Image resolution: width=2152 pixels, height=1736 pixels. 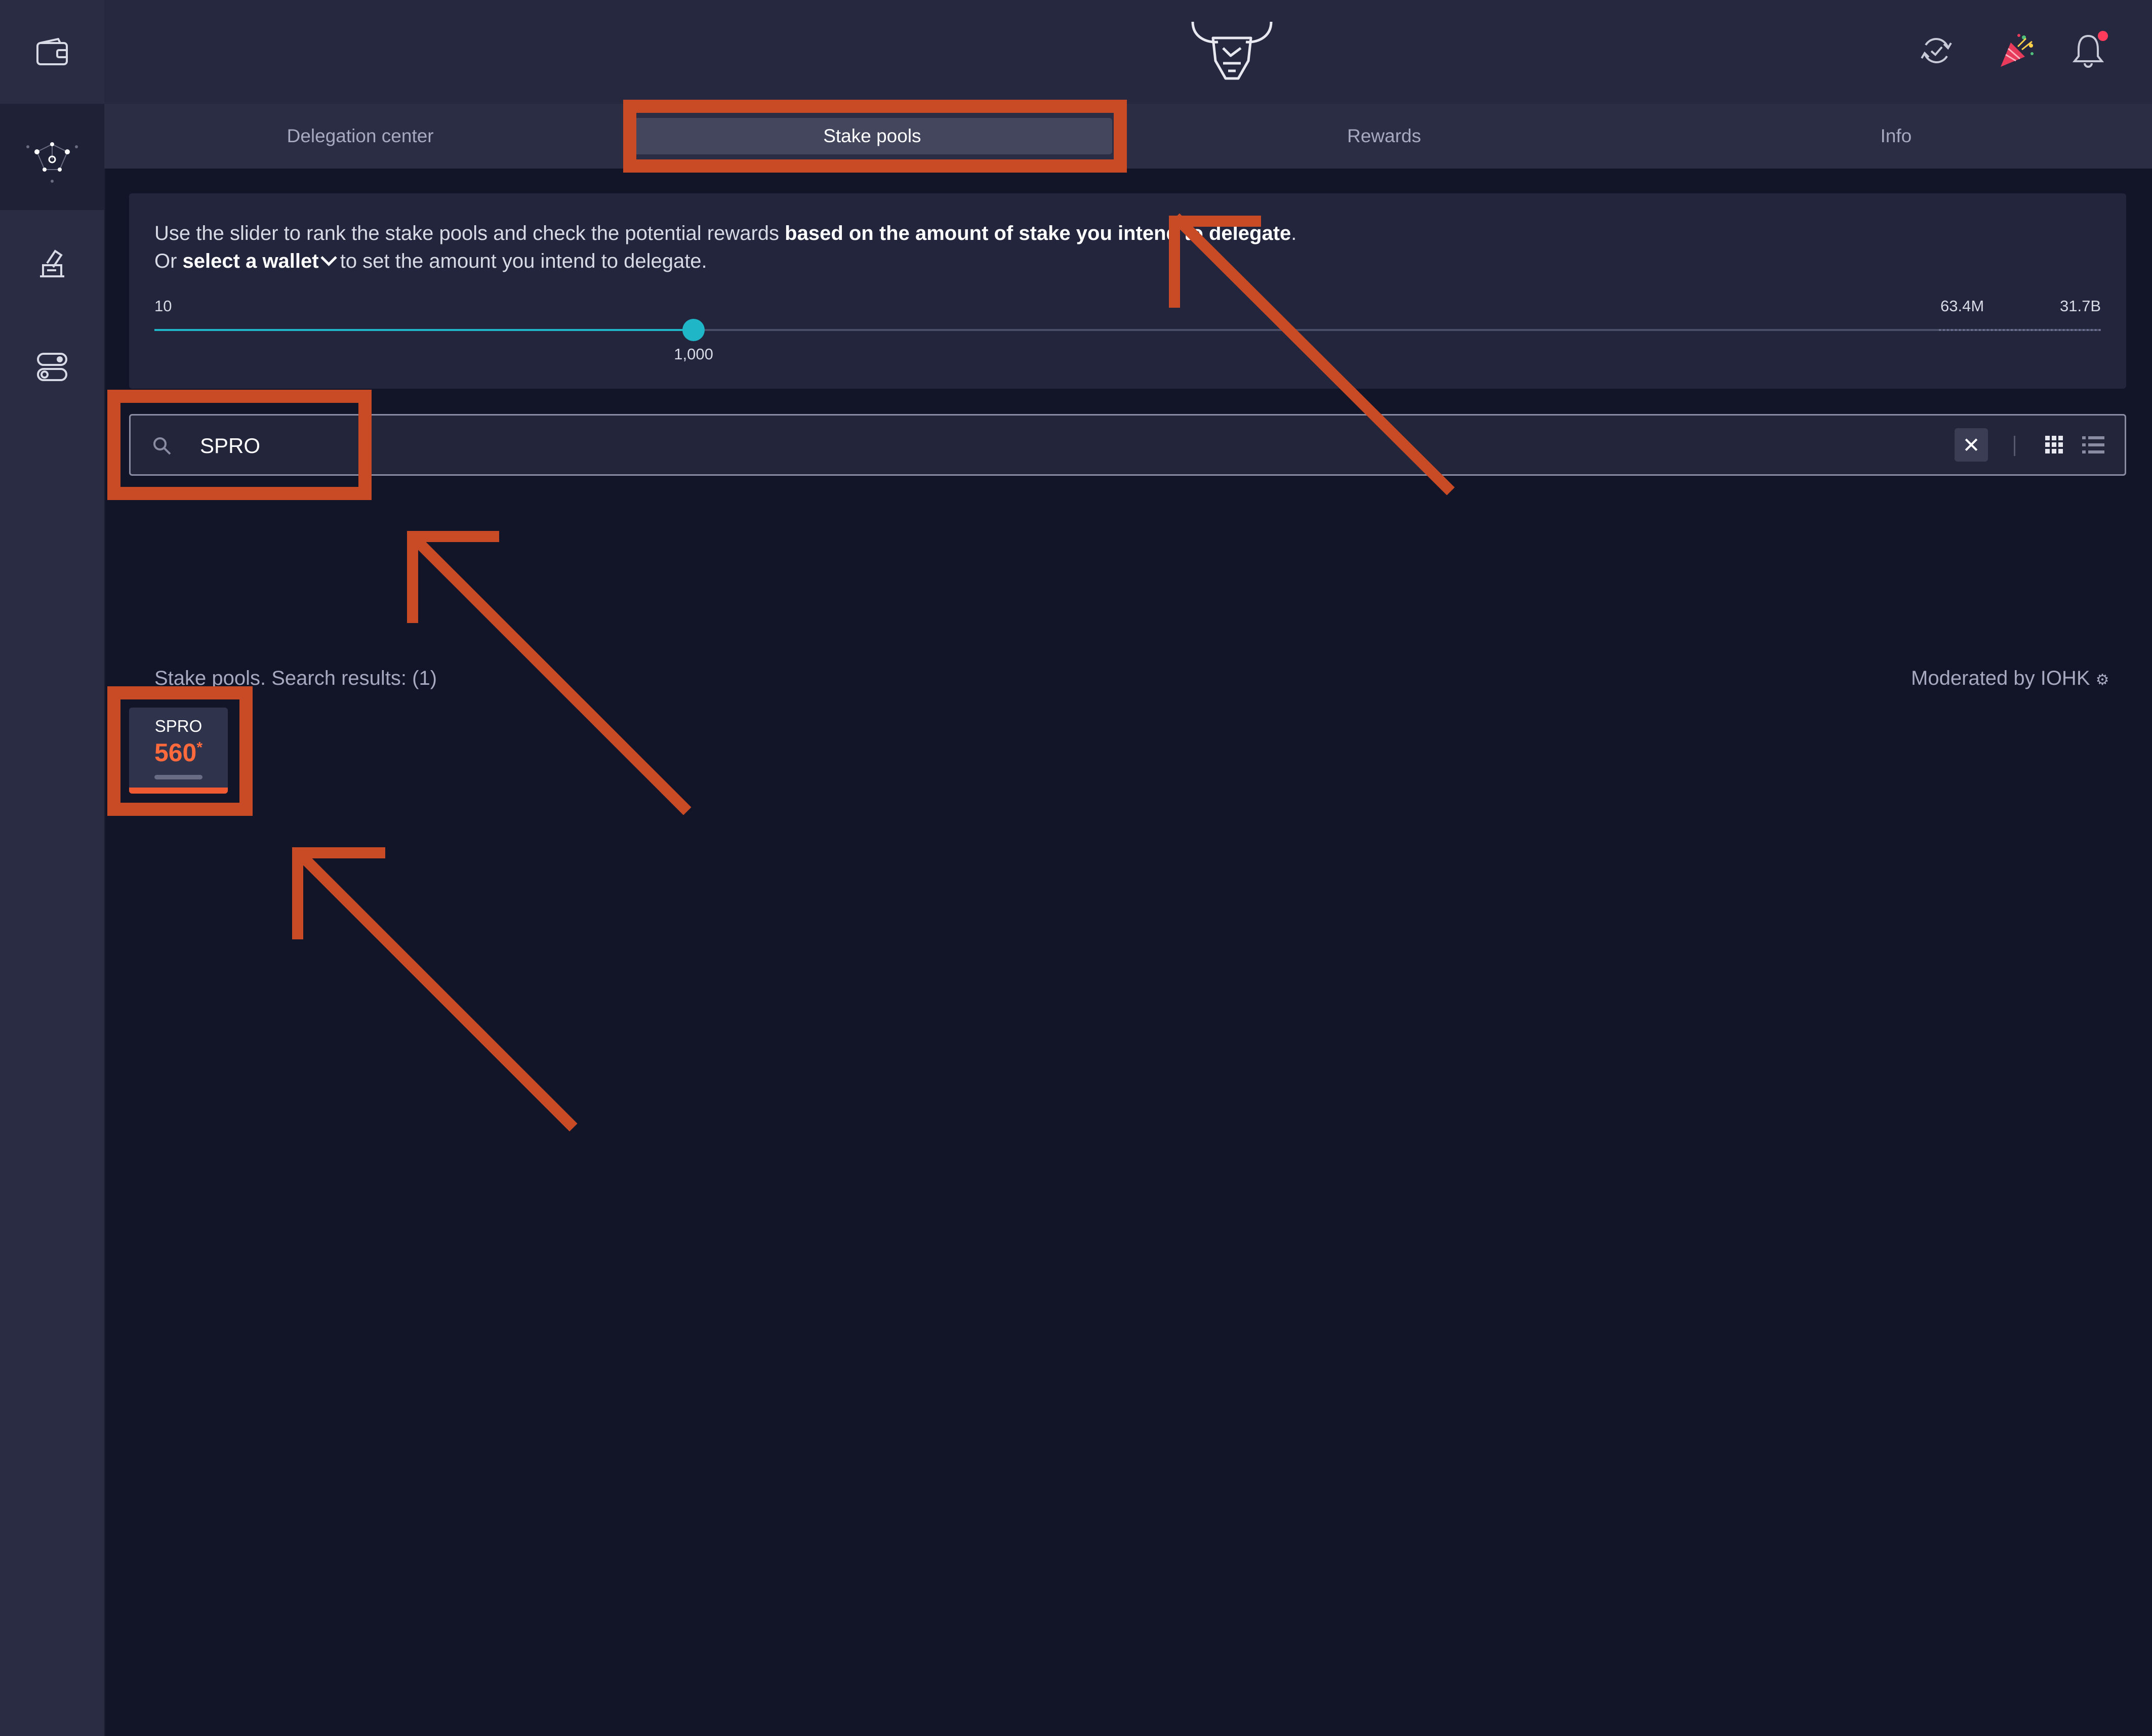 I want to click on sync-button, so click(x=1936, y=50).